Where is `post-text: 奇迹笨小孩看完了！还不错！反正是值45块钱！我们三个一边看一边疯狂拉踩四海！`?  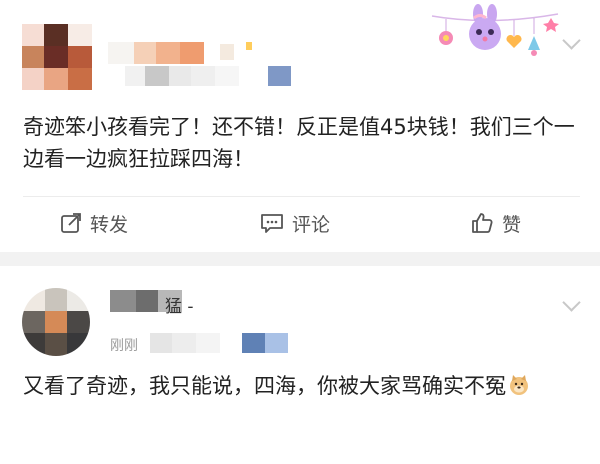 post-text: 奇迹笨小孩看完了！还不错！反正是值45块钱！我们三个一边看一边疯狂拉踩四海！ is located at coordinates (299, 143).